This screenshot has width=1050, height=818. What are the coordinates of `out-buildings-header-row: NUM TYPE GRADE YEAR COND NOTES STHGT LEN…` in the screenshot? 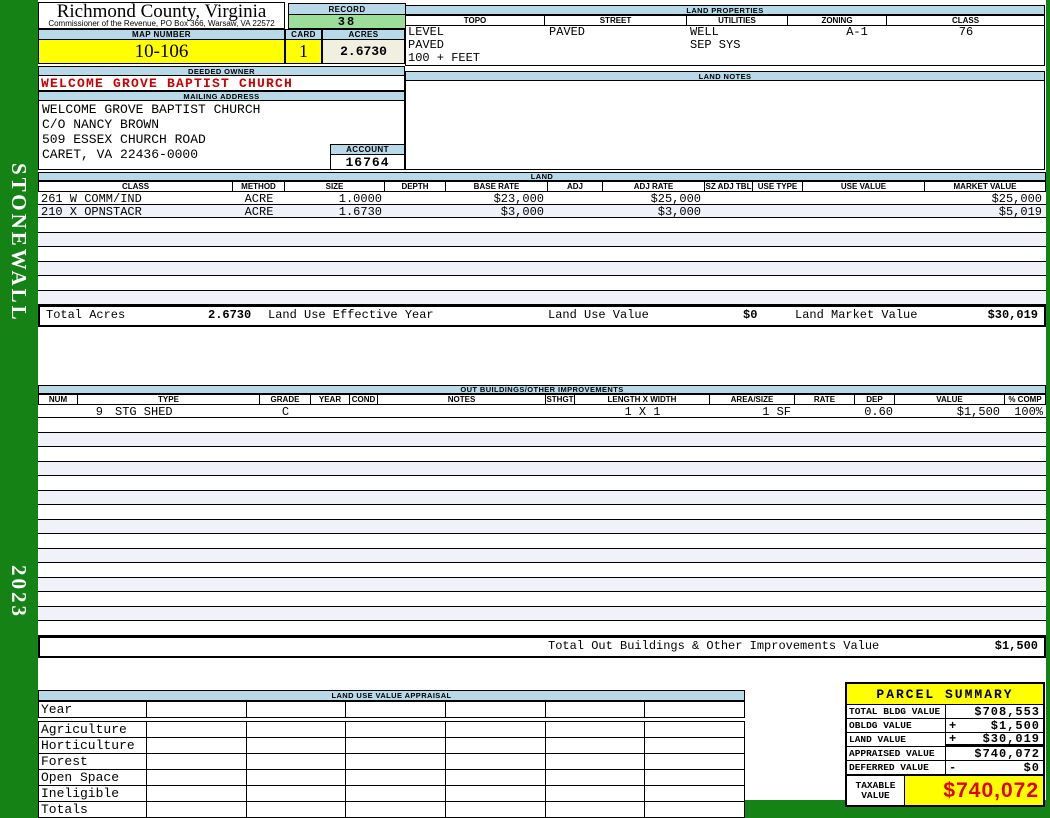 It's located at (542, 399).